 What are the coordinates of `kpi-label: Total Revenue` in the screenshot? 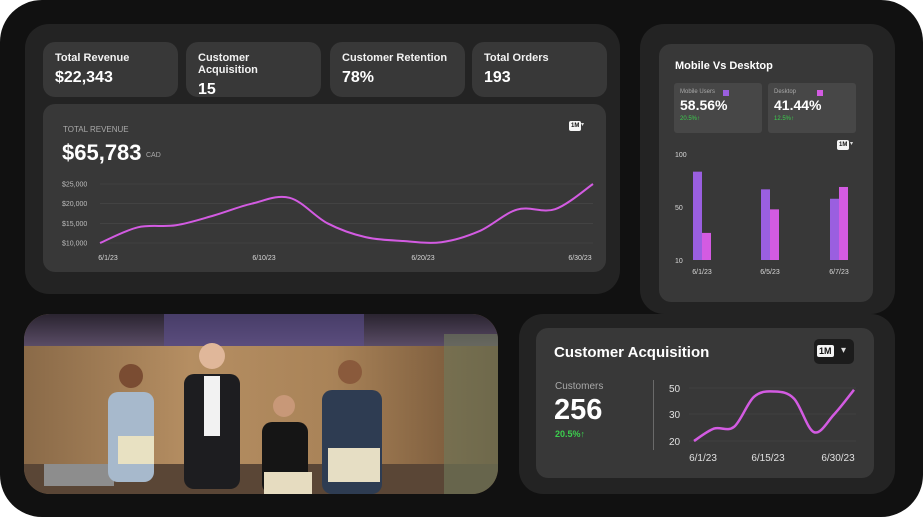 It's located at (92, 58).